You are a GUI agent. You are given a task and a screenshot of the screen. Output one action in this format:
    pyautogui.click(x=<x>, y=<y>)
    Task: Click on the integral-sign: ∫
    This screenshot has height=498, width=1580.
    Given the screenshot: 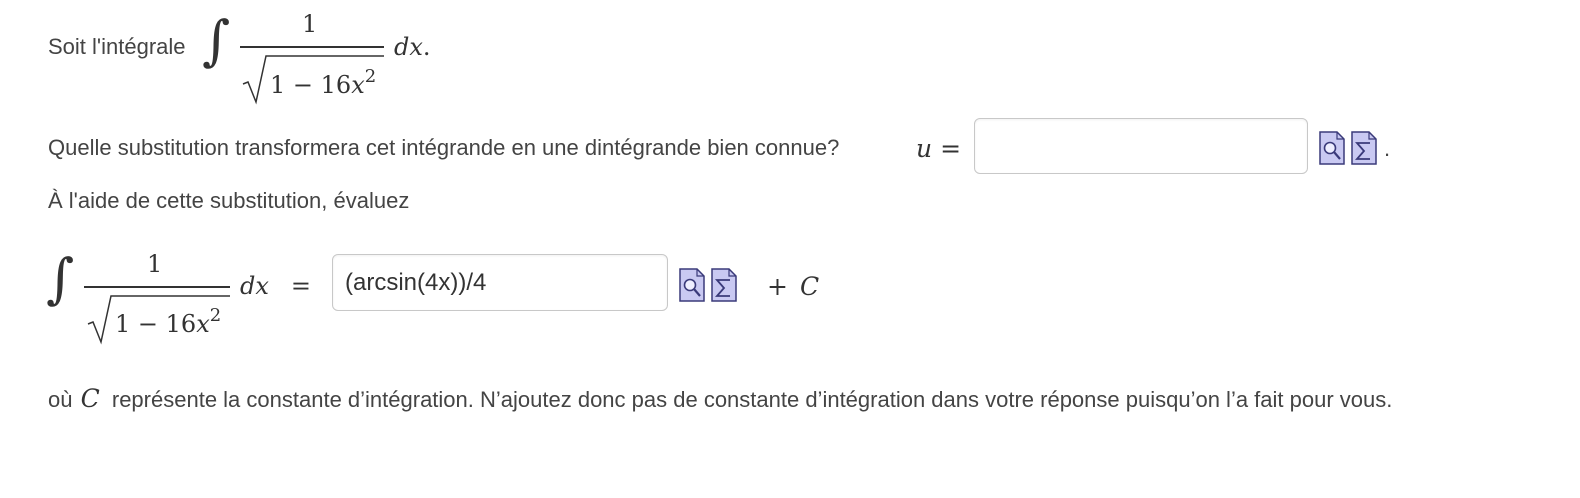 What is the action you would take?
    pyautogui.click(x=216, y=40)
    